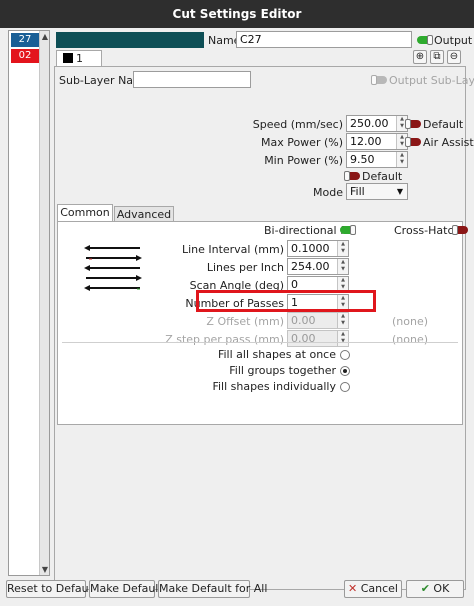  What do you see at coordinates (276, 354) in the screenshot?
I see `radio-label: Fill all shapes at once` at bounding box center [276, 354].